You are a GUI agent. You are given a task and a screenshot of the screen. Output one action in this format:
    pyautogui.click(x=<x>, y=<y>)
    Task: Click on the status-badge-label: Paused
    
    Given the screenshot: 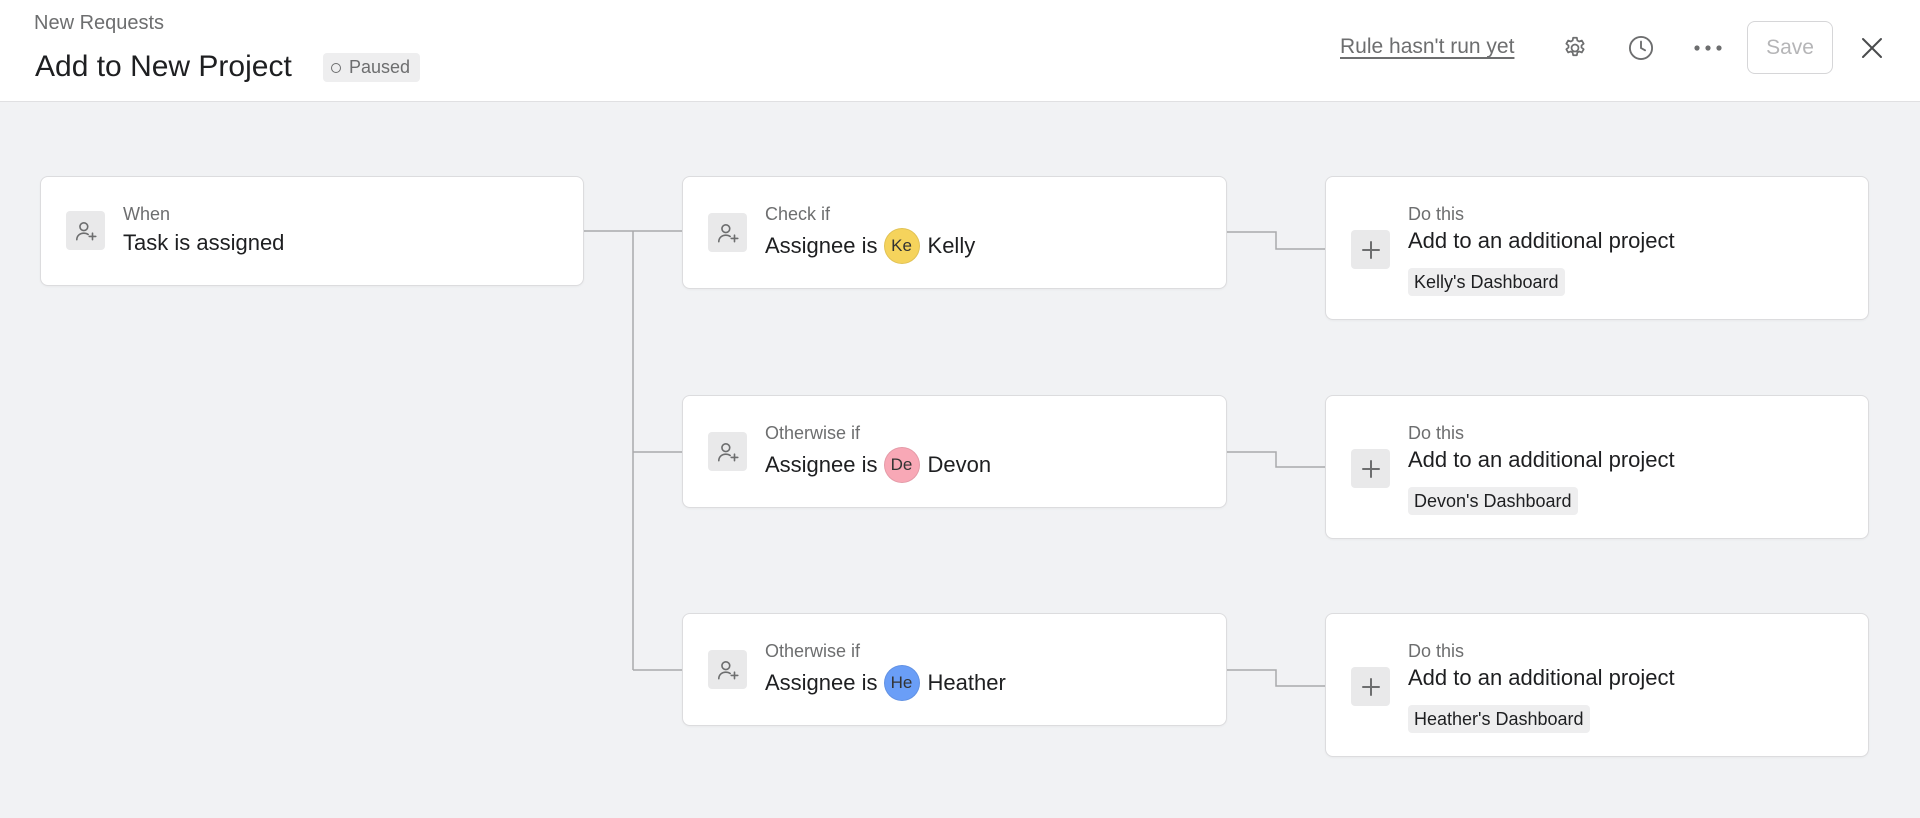 What is the action you would take?
    pyautogui.click(x=380, y=67)
    